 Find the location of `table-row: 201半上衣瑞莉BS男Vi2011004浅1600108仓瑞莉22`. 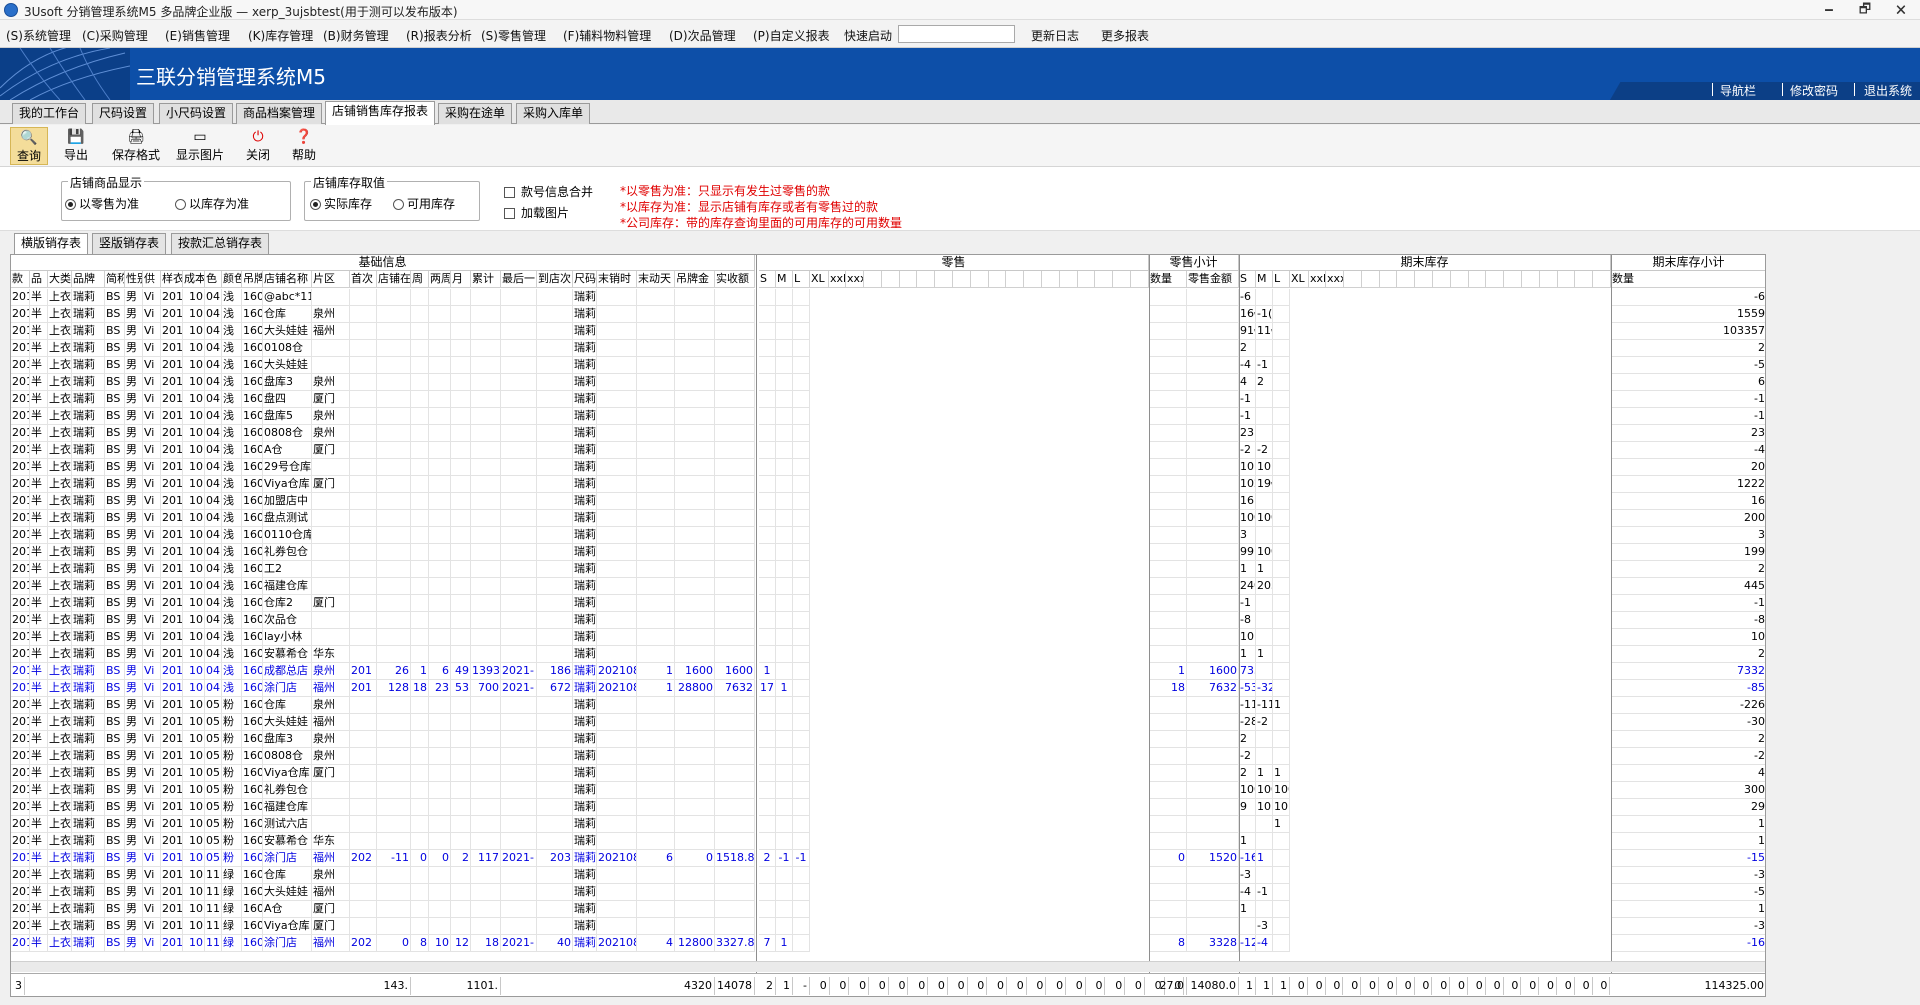

table-row: 201半上衣瑞莉BS男Vi2011004浅1600108仓瑞莉22 is located at coordinates (888, 348).